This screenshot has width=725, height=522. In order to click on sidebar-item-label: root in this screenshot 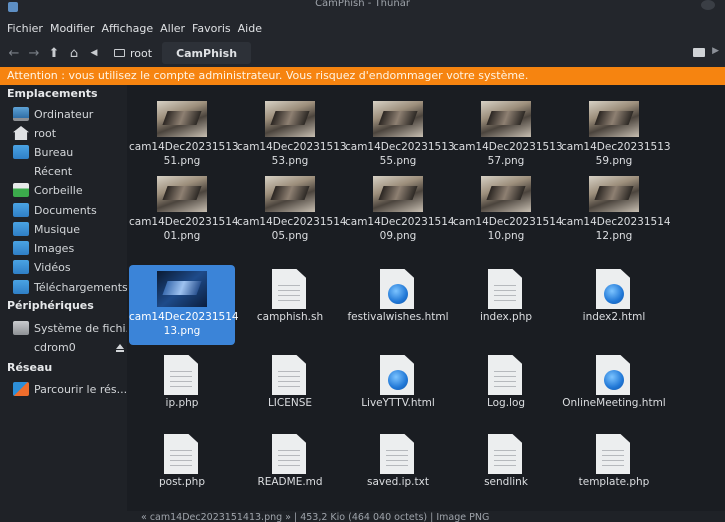, I will do `click(45, 133)`.